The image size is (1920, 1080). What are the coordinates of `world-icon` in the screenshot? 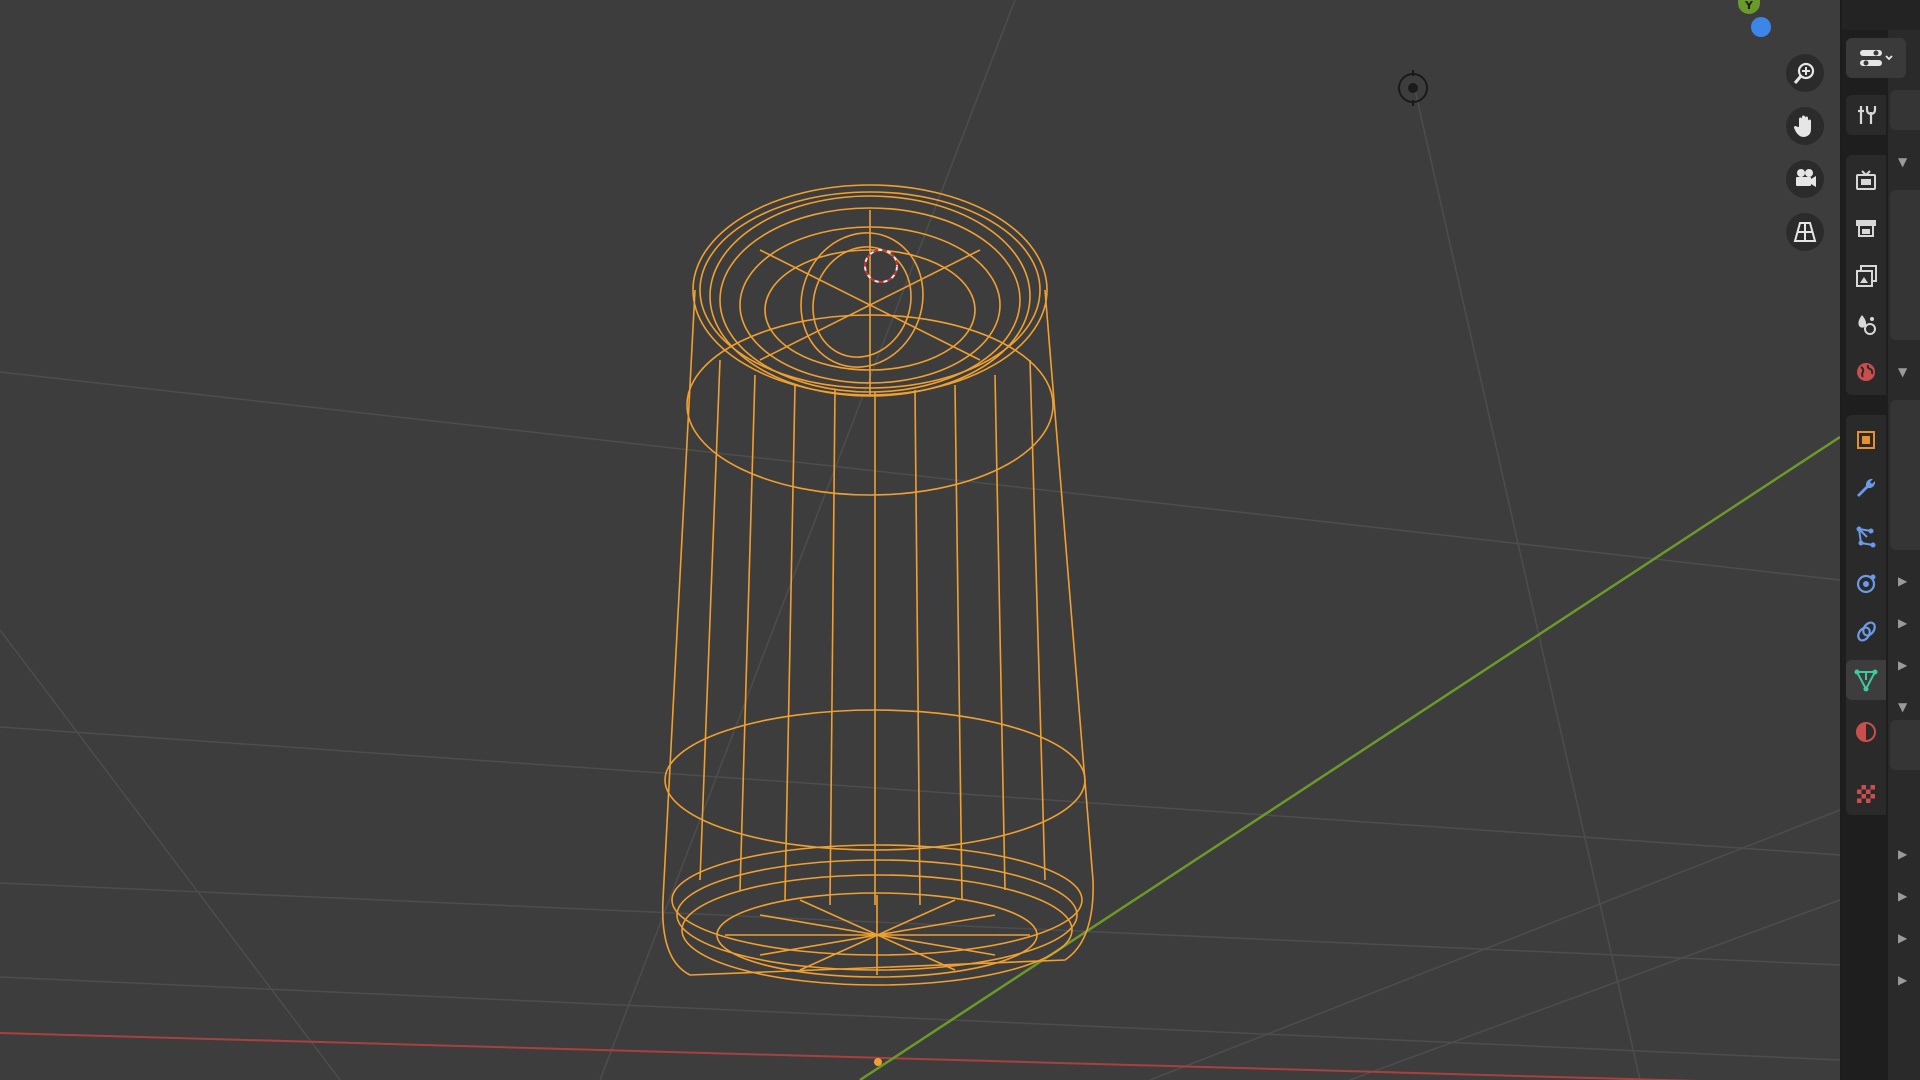 It's located at (1866, 372).